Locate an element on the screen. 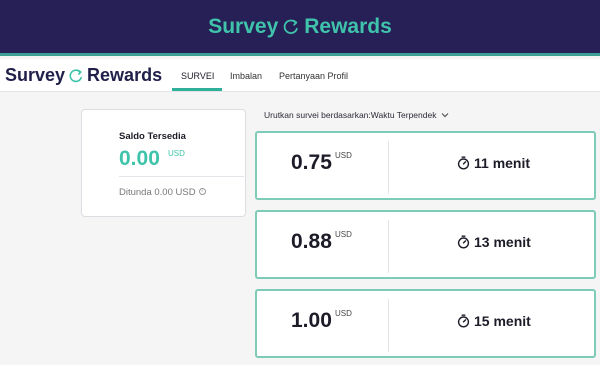  chevron-down-icon is located at coordinates (445, 115).